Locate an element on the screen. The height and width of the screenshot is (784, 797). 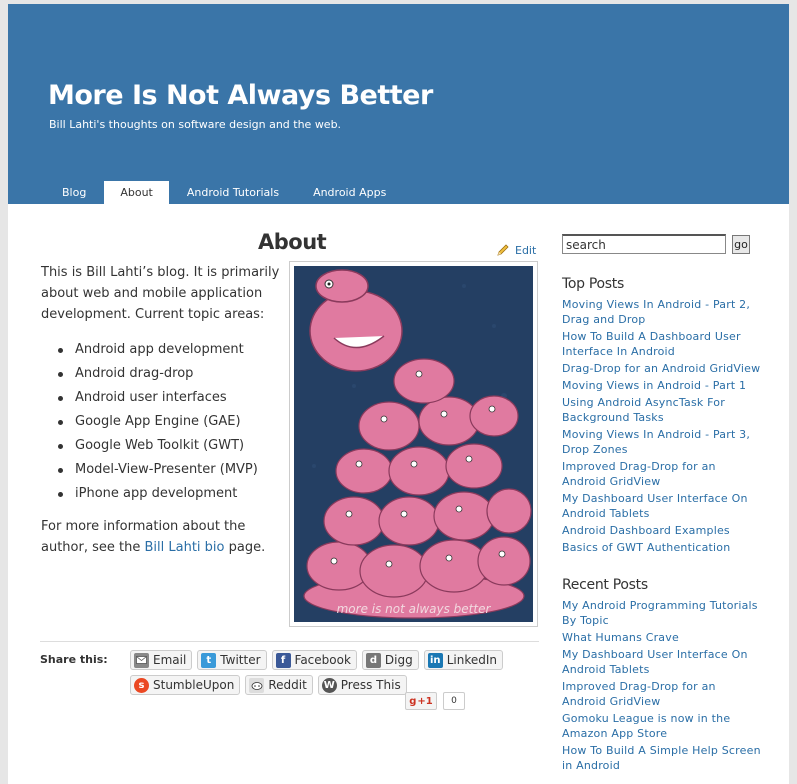
share-facebook-button: f Facebook is located at coordinates (314, 660).